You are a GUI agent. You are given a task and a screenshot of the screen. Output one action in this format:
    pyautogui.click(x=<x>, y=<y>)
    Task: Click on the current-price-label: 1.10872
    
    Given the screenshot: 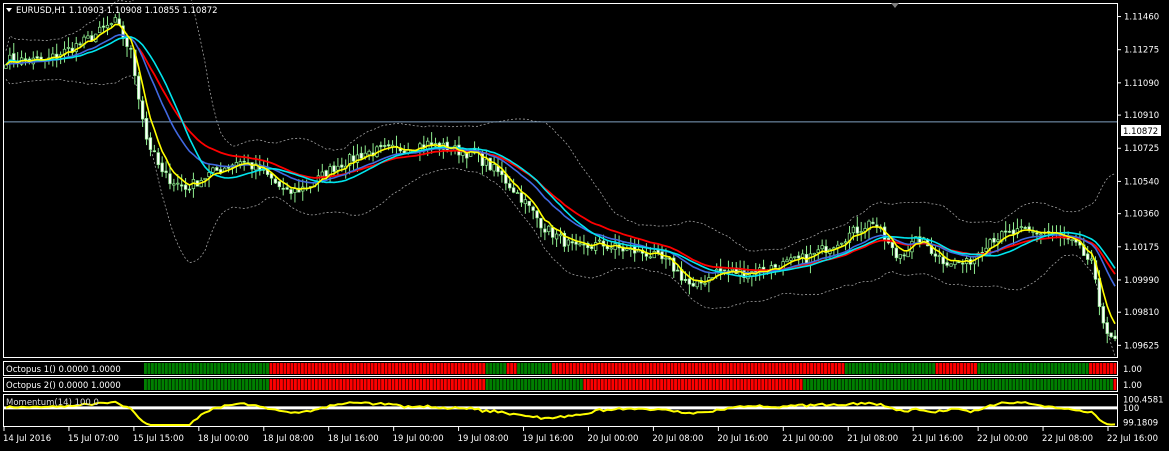 What is the action you would take?
    pyautogui.click(x=1140, y=132)
    